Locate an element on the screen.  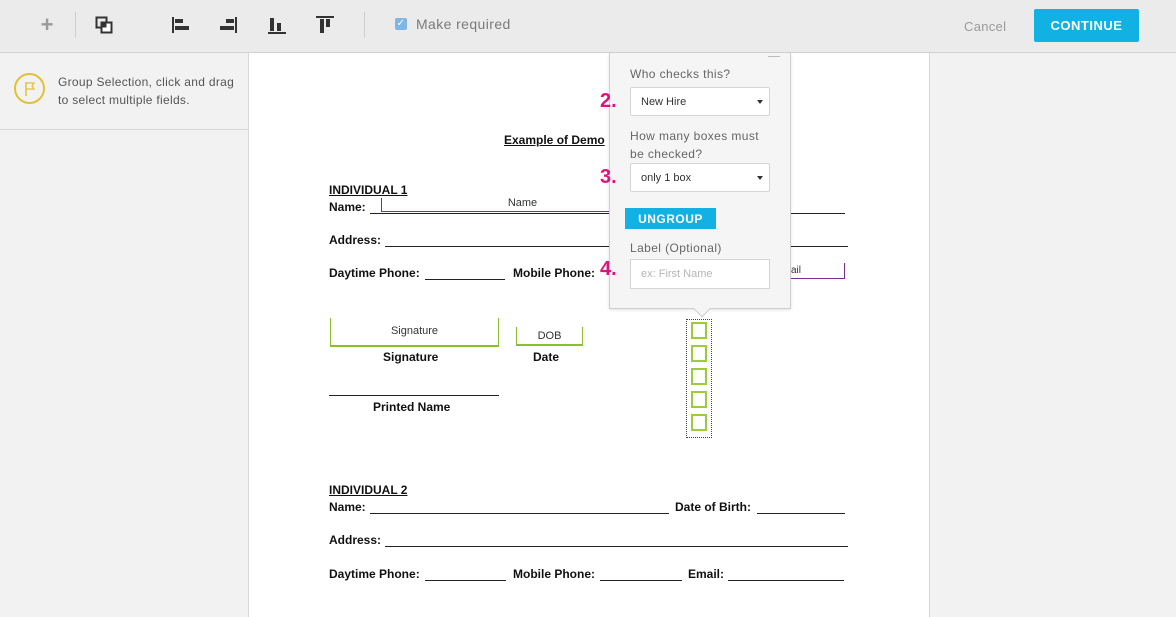
who-checks-label: Who checks this? is located at coordinates (680, 74).